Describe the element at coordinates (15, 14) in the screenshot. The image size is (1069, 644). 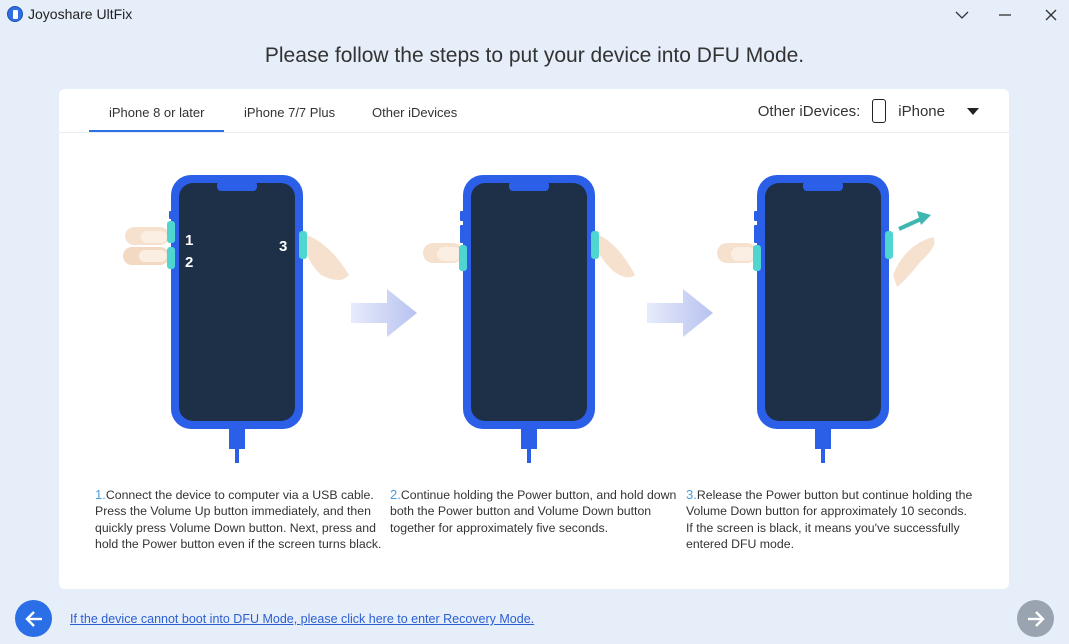
I see `app-icon` at that location.